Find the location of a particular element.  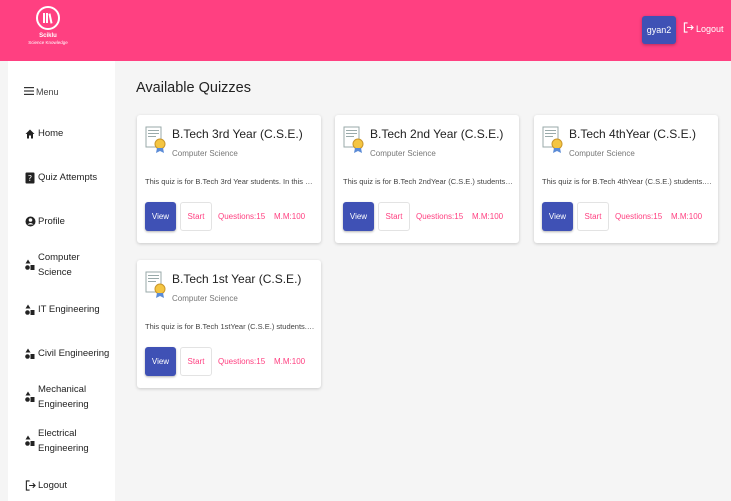

sidebar-item-quiz-attempts: ? Quiz Attempts is located at coordinates (60, 177).